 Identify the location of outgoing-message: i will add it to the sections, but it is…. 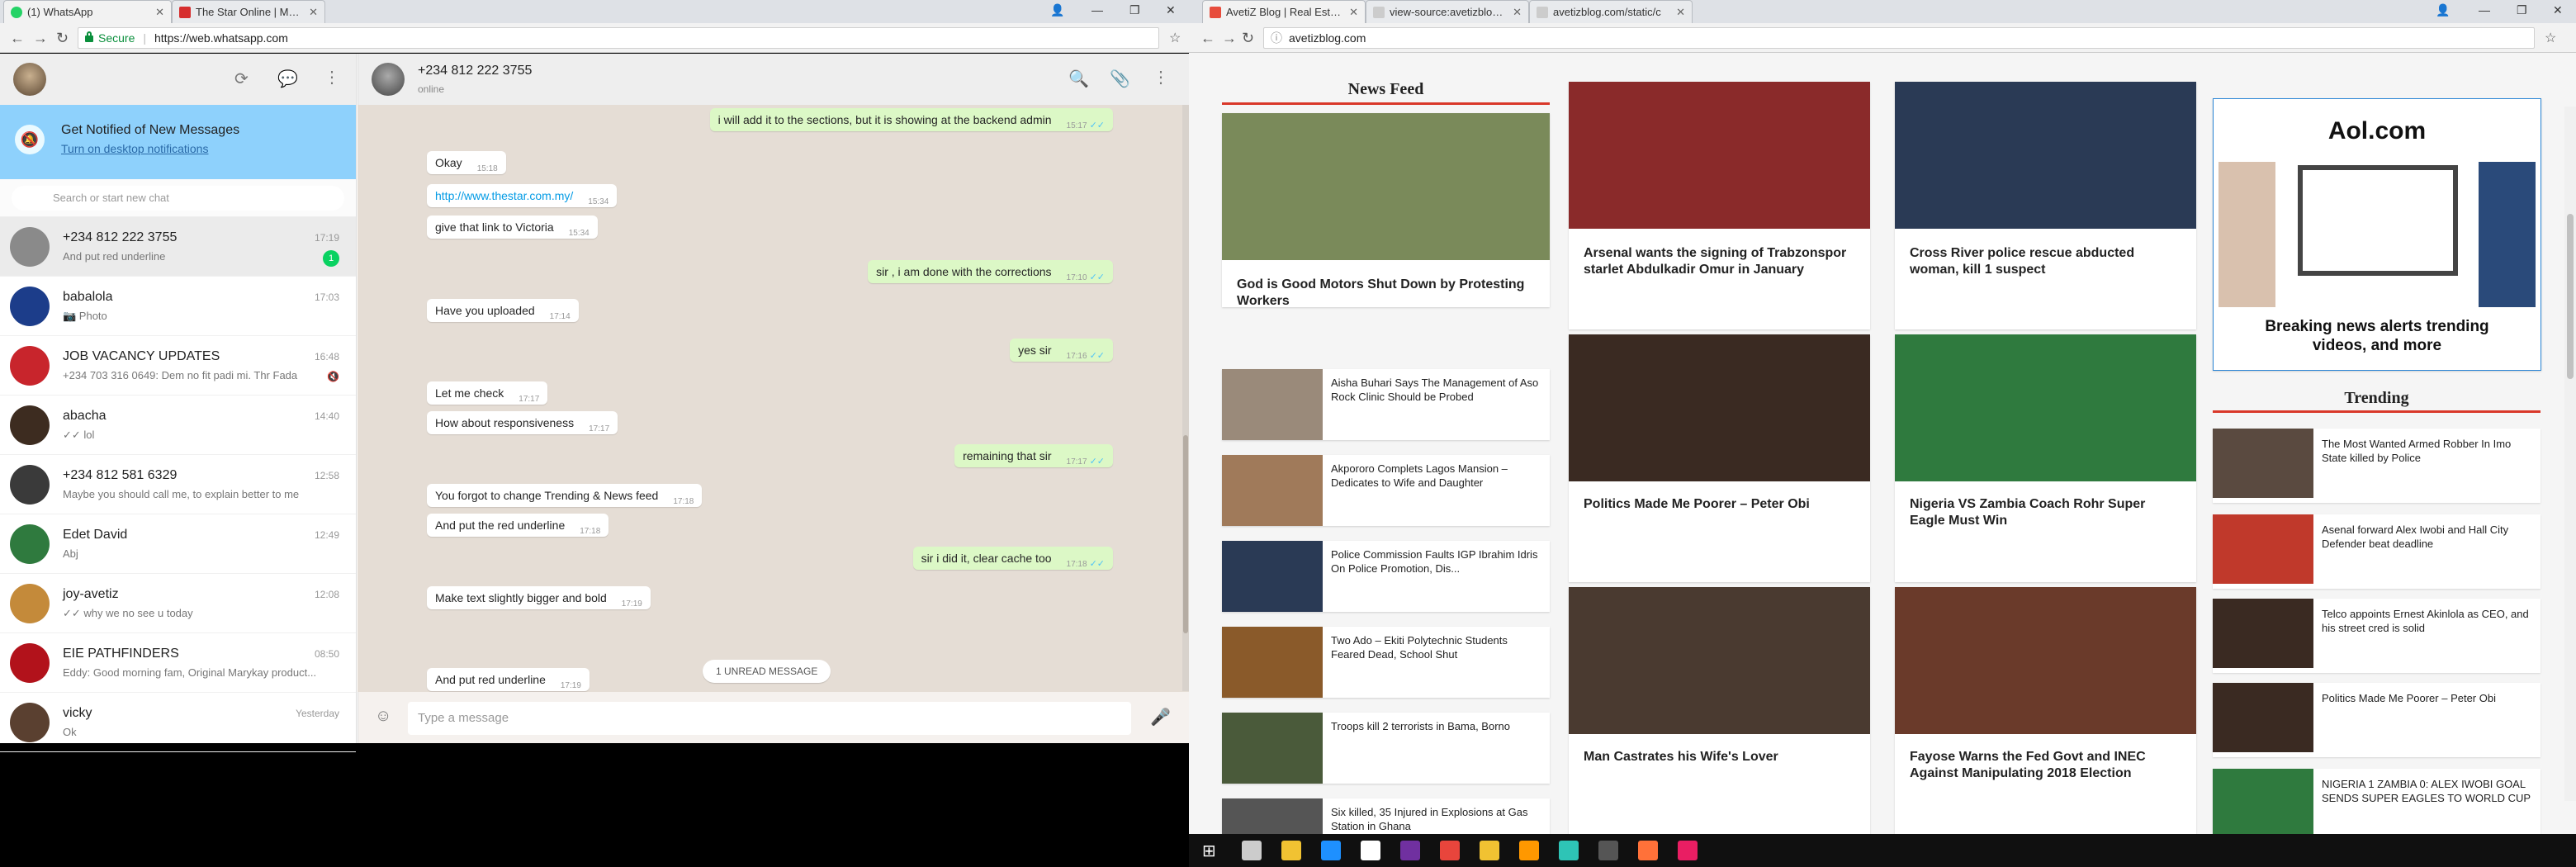
(911, 119).